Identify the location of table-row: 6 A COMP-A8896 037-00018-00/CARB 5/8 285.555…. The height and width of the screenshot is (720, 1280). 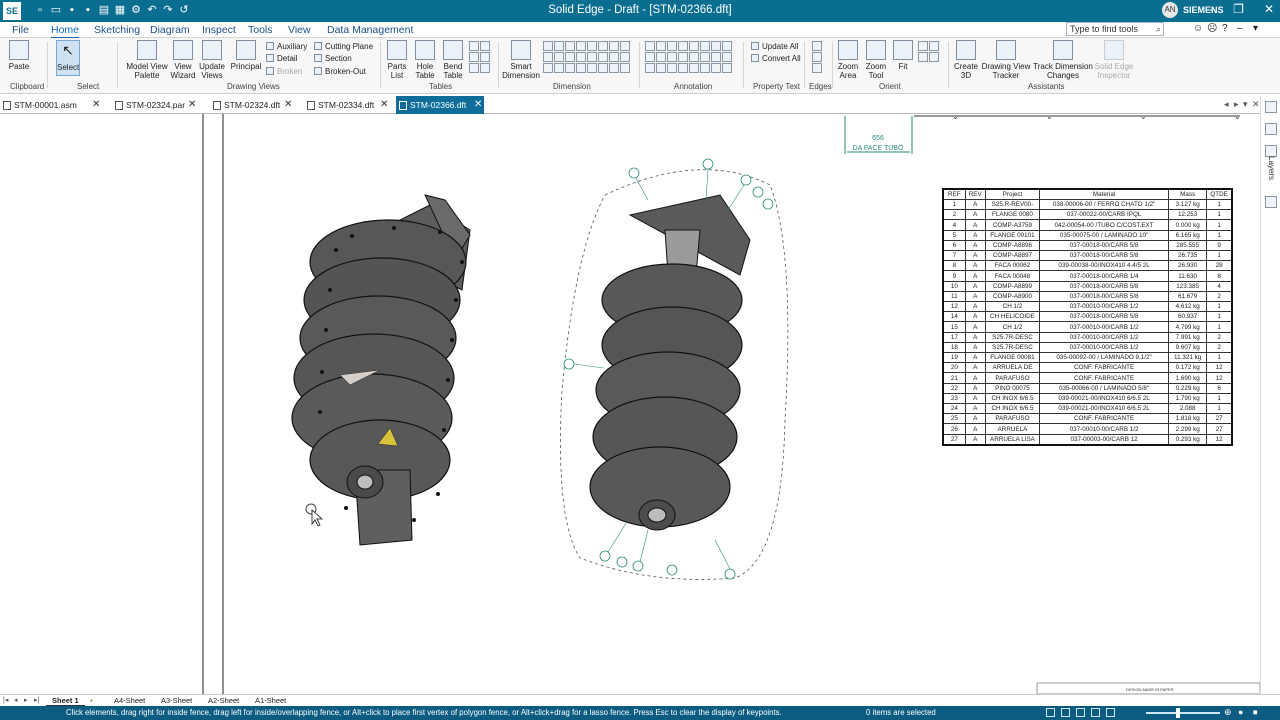
(1087, 245).